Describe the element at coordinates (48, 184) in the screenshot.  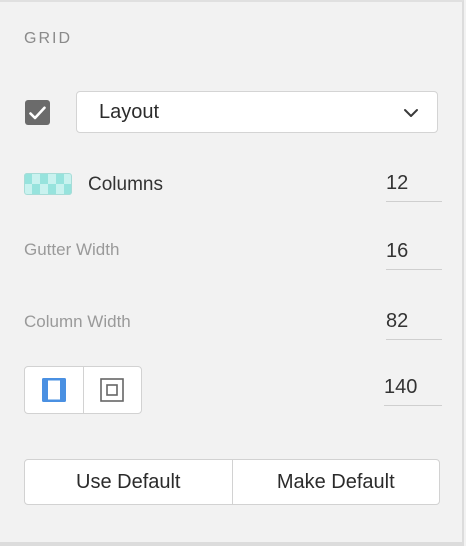
I see `columns-grid-icon` at that location.